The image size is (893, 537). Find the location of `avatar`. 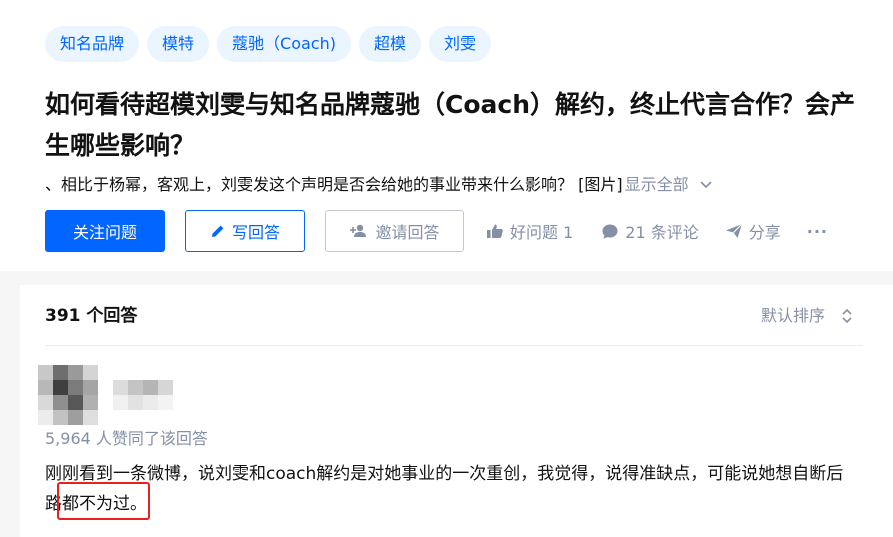

avatar is located at coordinates (68, 395).